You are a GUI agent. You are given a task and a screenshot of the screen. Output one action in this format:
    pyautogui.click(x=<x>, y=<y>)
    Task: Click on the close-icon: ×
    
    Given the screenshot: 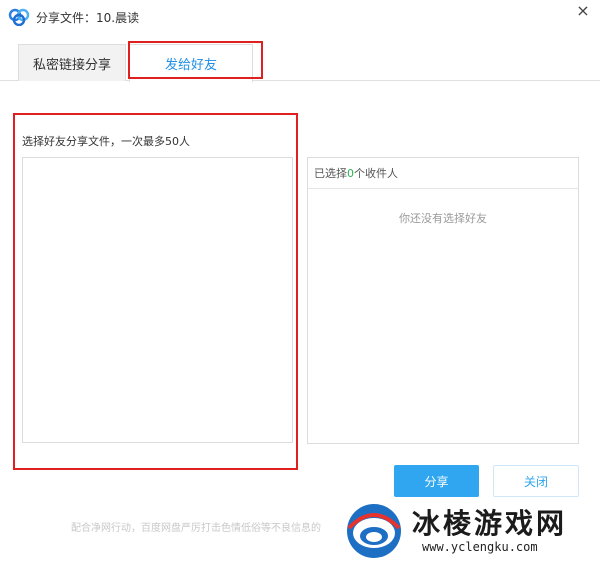 What is the action you would take?
    pyautogui.click(x=583, y=11)
    